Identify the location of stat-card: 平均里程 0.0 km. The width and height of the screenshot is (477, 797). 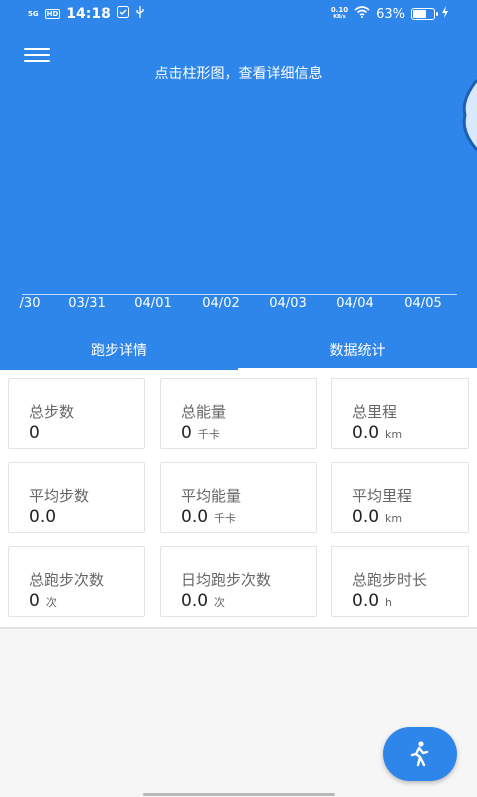
(400, 497).